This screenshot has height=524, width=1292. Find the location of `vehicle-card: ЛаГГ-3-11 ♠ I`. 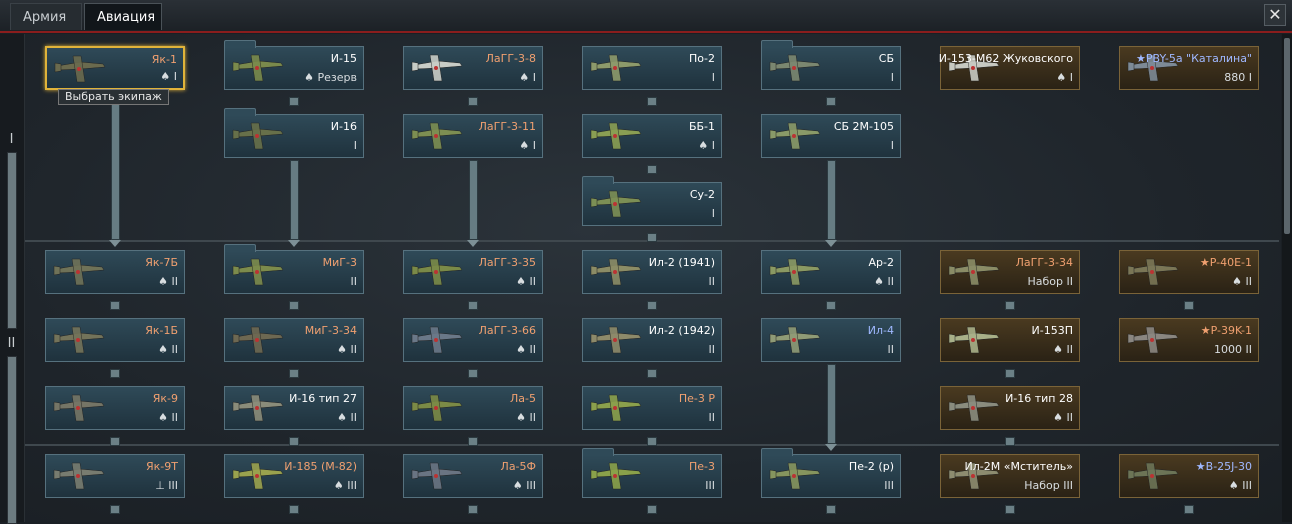

vehicle-card: ЛаГГ-3-11 ♠ I is located at coordinates (473, 136).